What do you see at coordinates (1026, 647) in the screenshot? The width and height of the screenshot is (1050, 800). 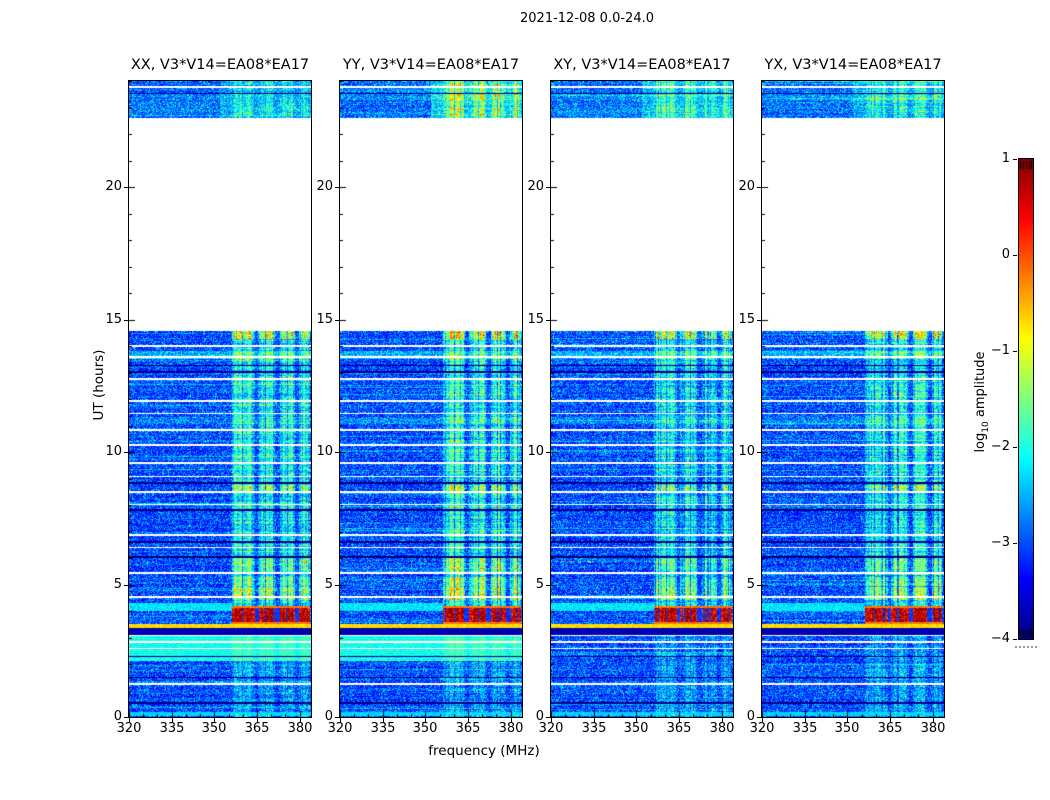 I see `colorbar-dotted-edge` at bounding box center [1026, 647].